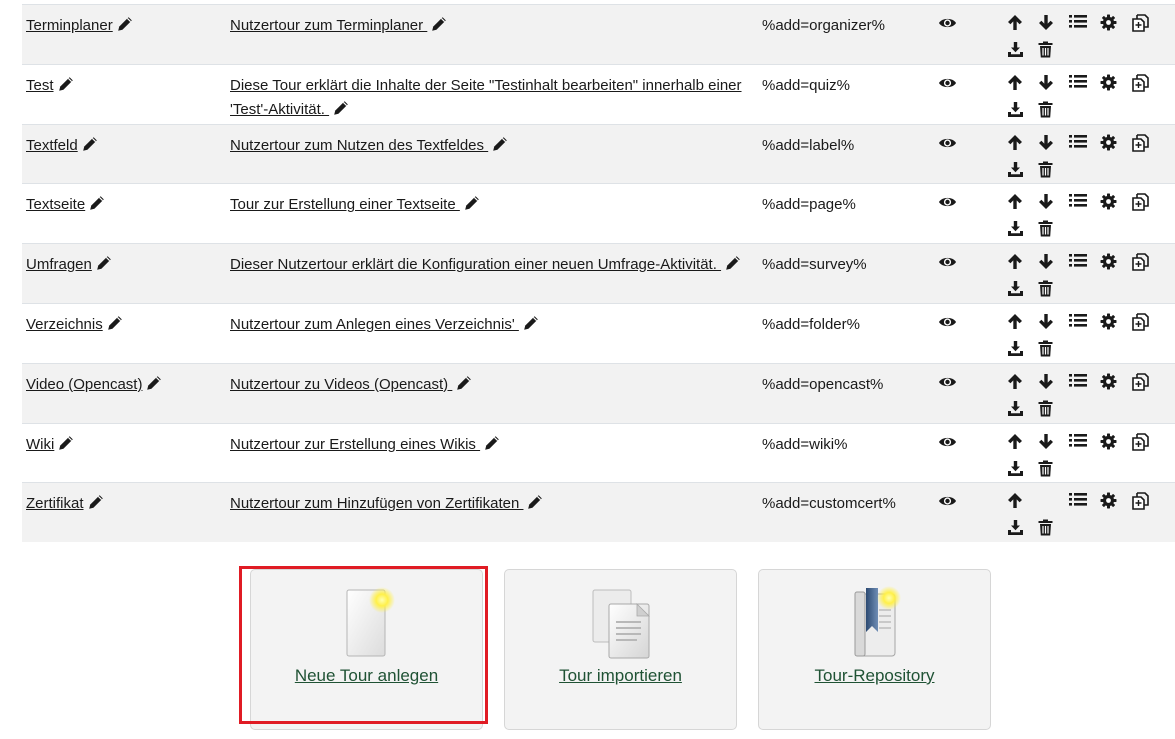 Image resolution: width=1175 pixels, height=739 pixels. What do you see at coordinates (55, 204) in the screenshot?
I see `tour-name-link: Textseite` at bounding box center [55, 204].